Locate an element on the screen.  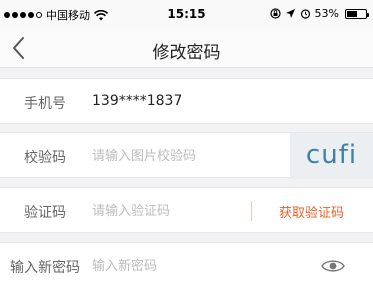
captcha-image-text: cufi is located at coordinates (331, 155).